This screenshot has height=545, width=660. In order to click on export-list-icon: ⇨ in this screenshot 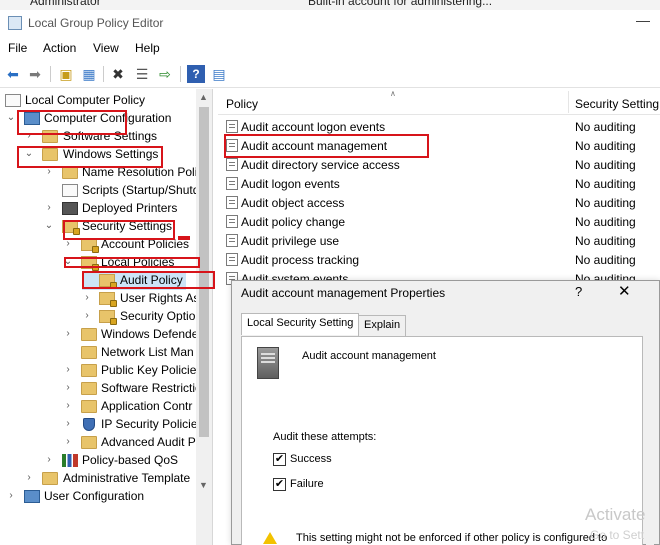, I will do `click(165, 74)`.